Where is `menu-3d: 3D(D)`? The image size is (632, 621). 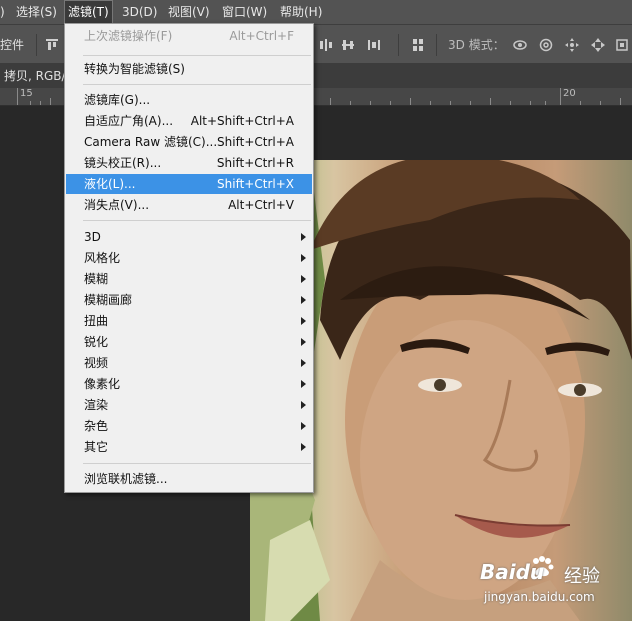
menu-3d: 3D(D) is located at coordinates (139, 12).